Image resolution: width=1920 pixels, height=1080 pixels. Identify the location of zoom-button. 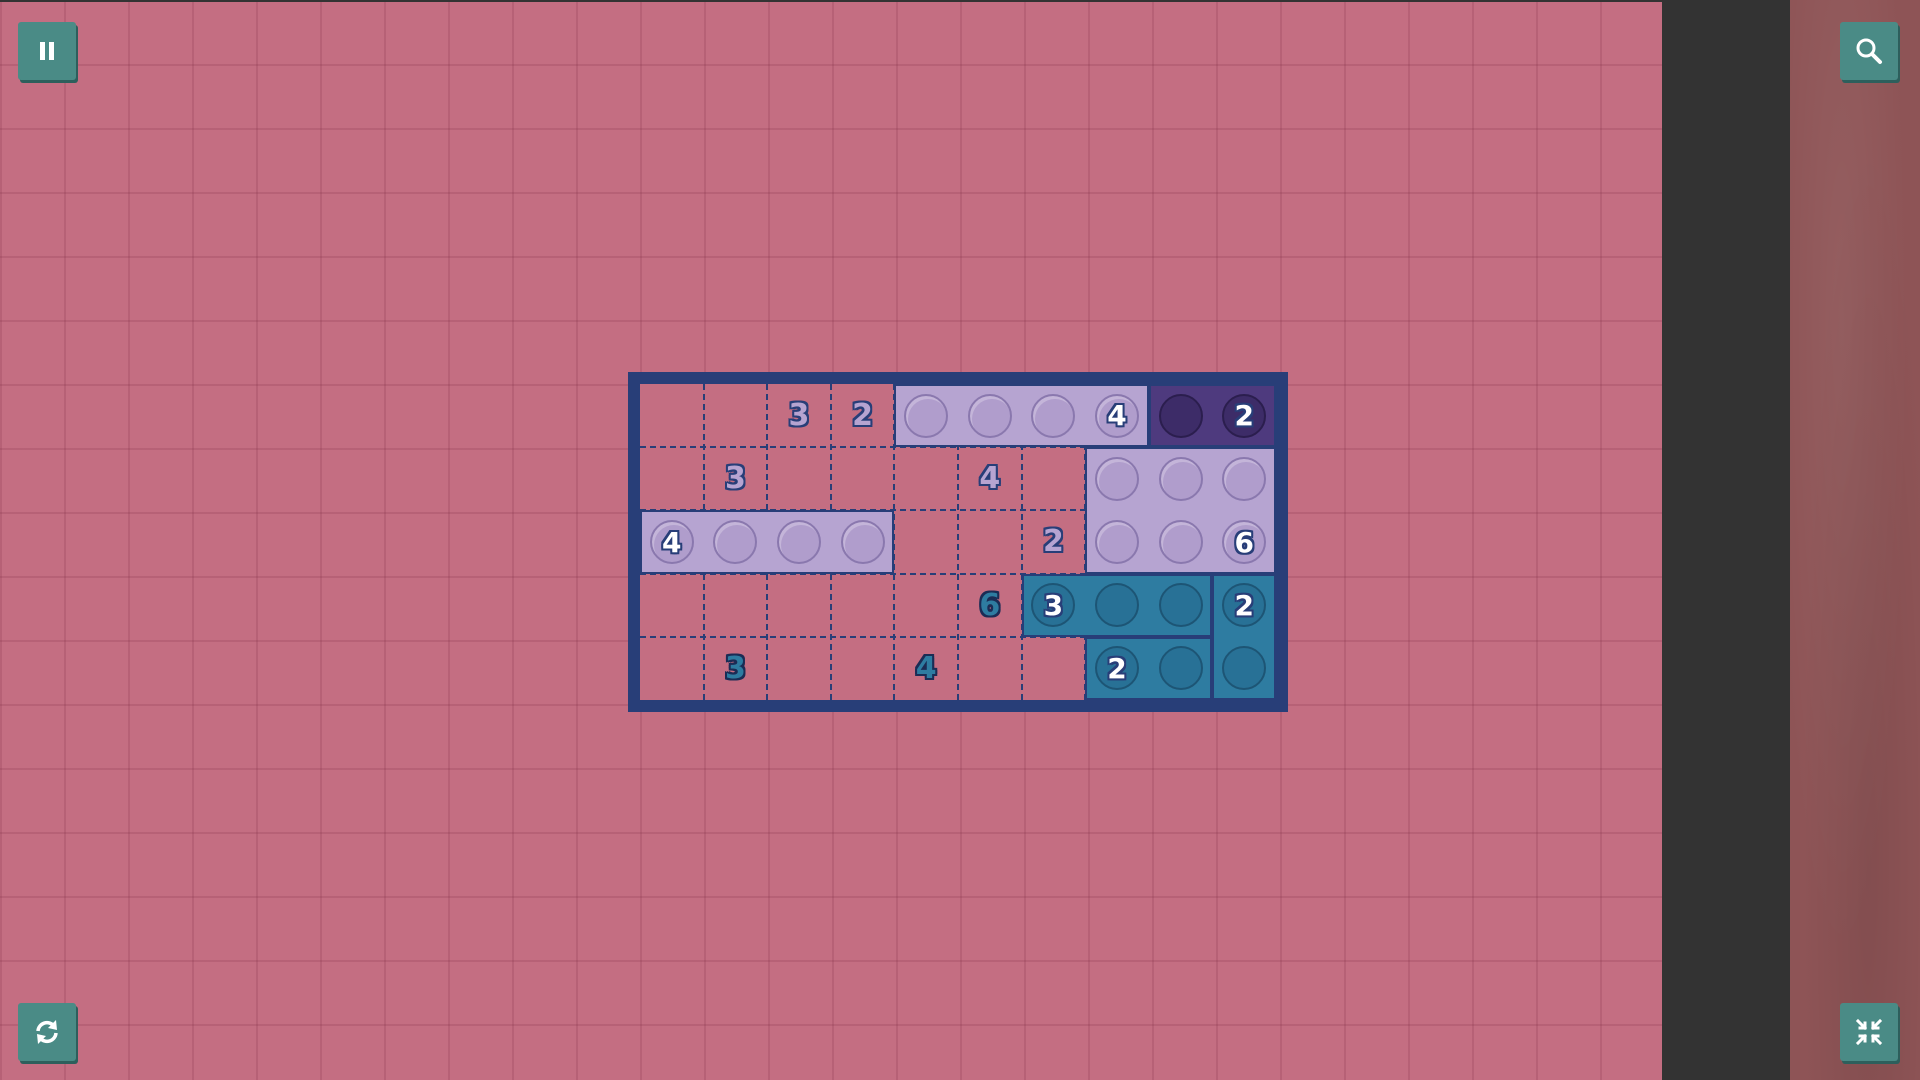
(1869, 51).